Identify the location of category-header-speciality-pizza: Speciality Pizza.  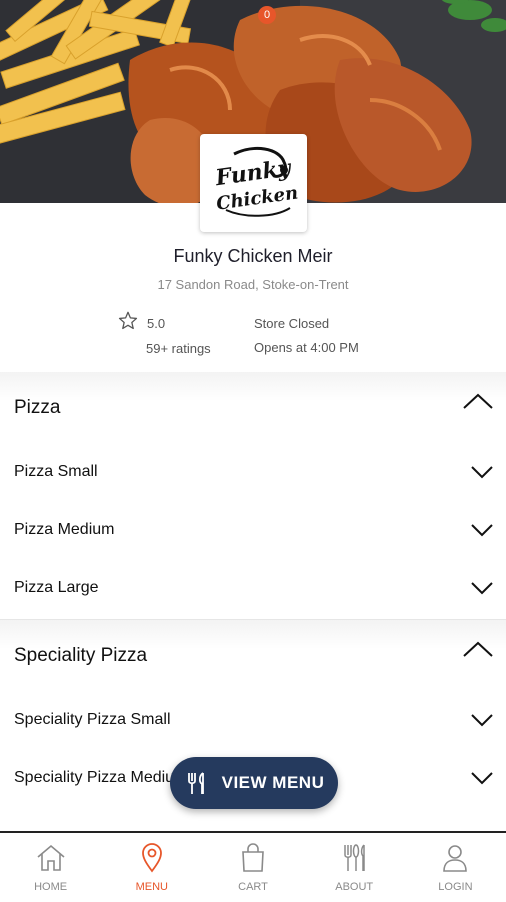
(253, 656).